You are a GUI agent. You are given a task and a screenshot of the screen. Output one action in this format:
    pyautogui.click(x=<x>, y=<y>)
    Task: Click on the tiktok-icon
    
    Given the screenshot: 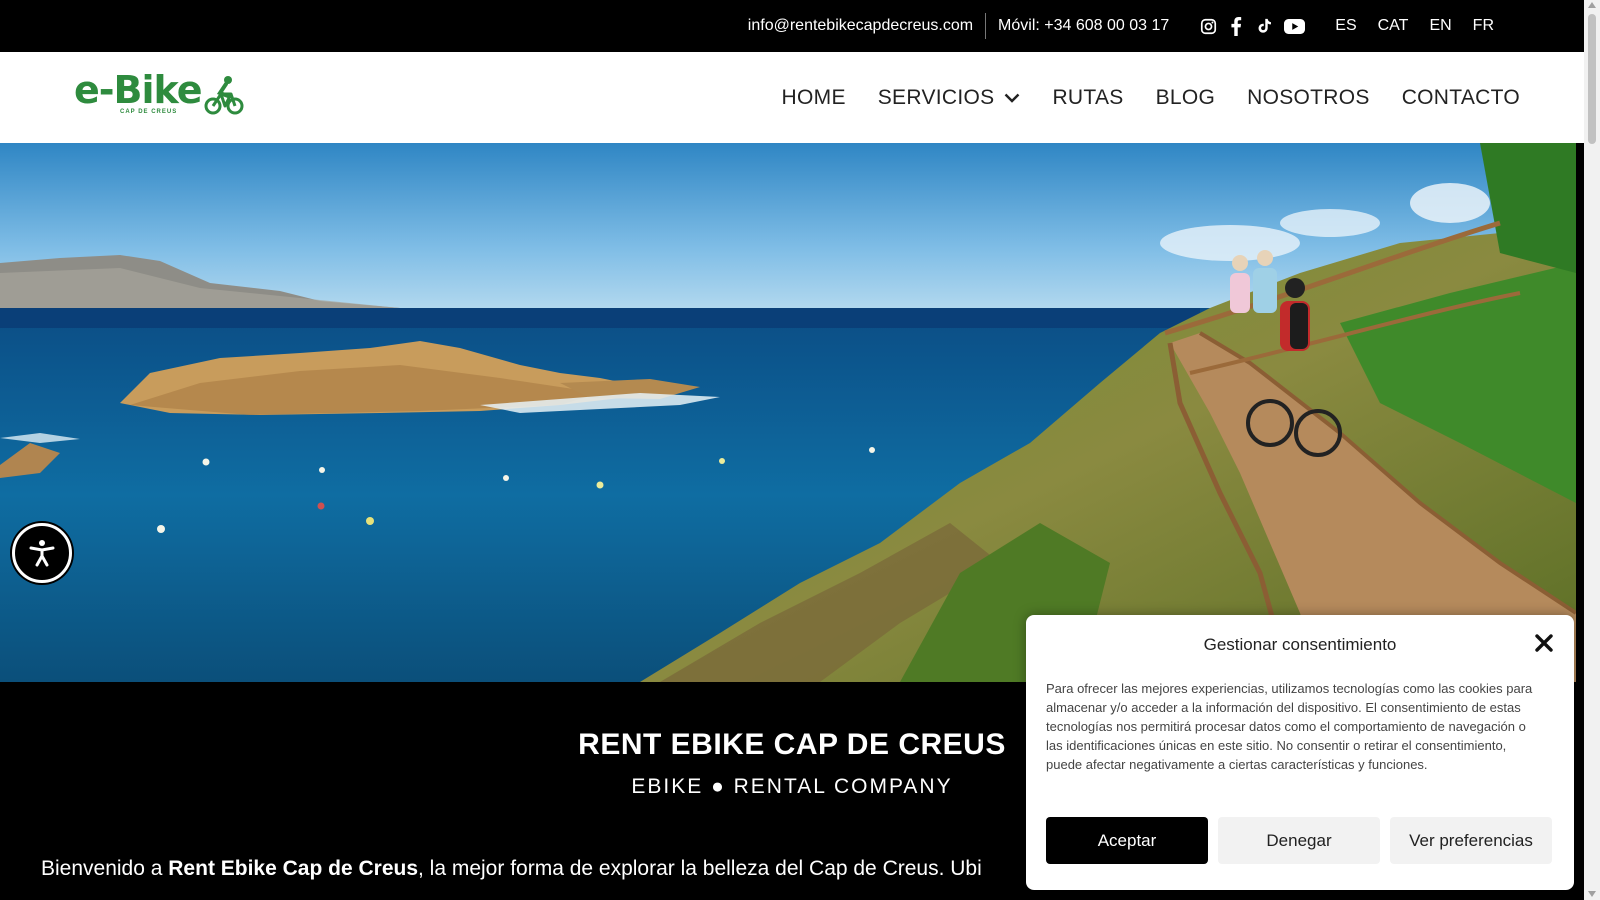 What is the action you would take?
    pyautogui.click(x=1264, y=26)
    